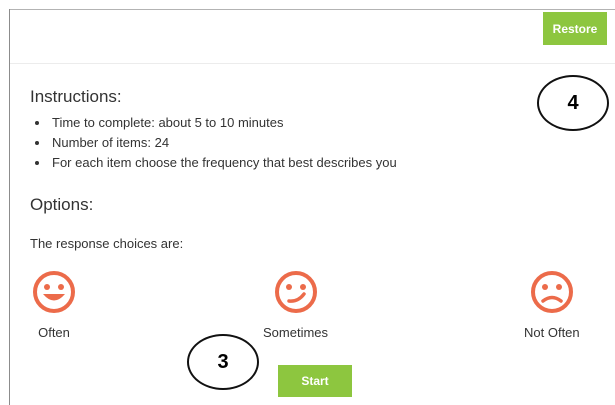 The height and width of the screenshot is (405, 615). Describe the element at coordinates (312, 9) in the screenshot. I see `frame-border-top` at that location.